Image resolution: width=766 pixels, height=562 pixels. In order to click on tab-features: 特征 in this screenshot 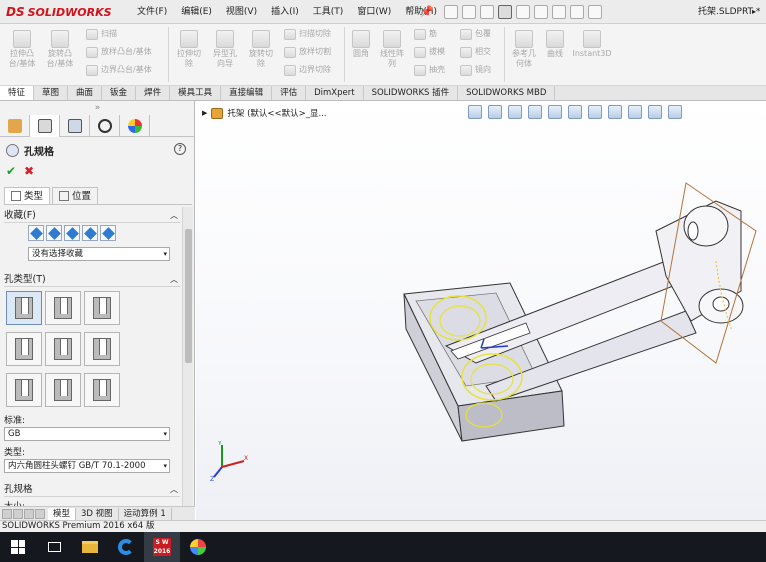, I will do `click(17, 93)`.